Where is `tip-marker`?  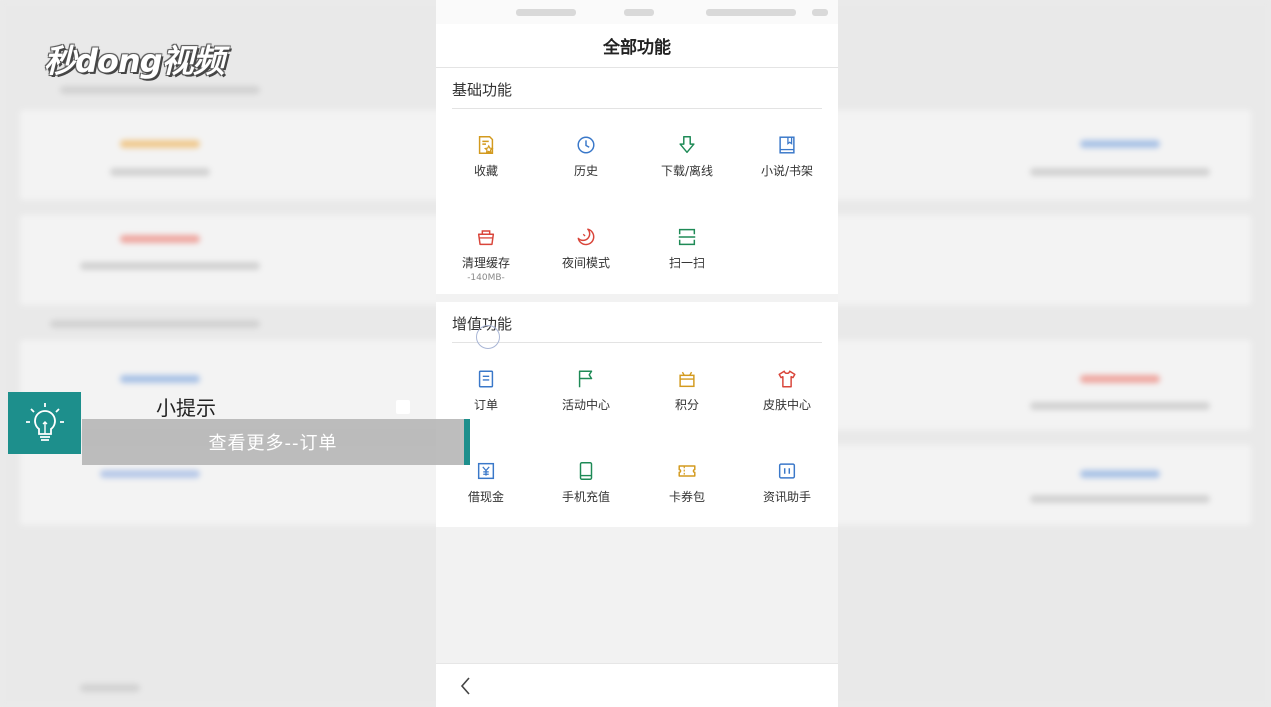 tip-marker is located at coordinates (403, 407).